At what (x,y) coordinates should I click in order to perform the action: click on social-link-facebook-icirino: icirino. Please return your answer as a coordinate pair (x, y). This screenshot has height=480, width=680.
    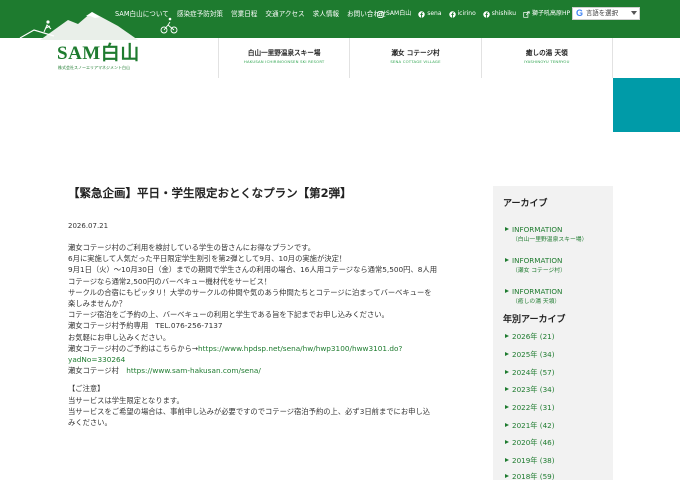
    Looking at the image, I should click on (462, 14).